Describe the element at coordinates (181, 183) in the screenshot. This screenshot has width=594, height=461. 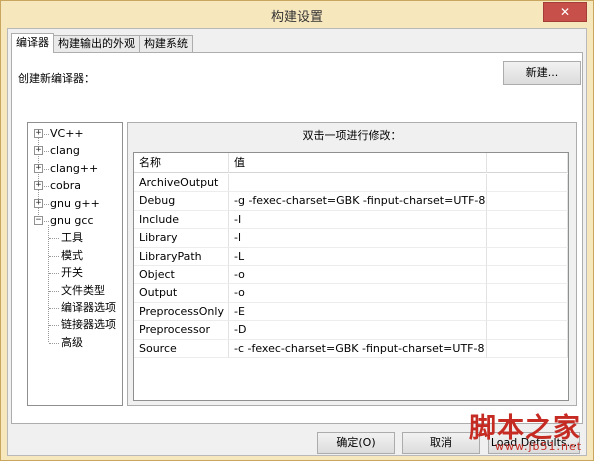
I see `setting-name-cell: ArchiveOutput` at that location.